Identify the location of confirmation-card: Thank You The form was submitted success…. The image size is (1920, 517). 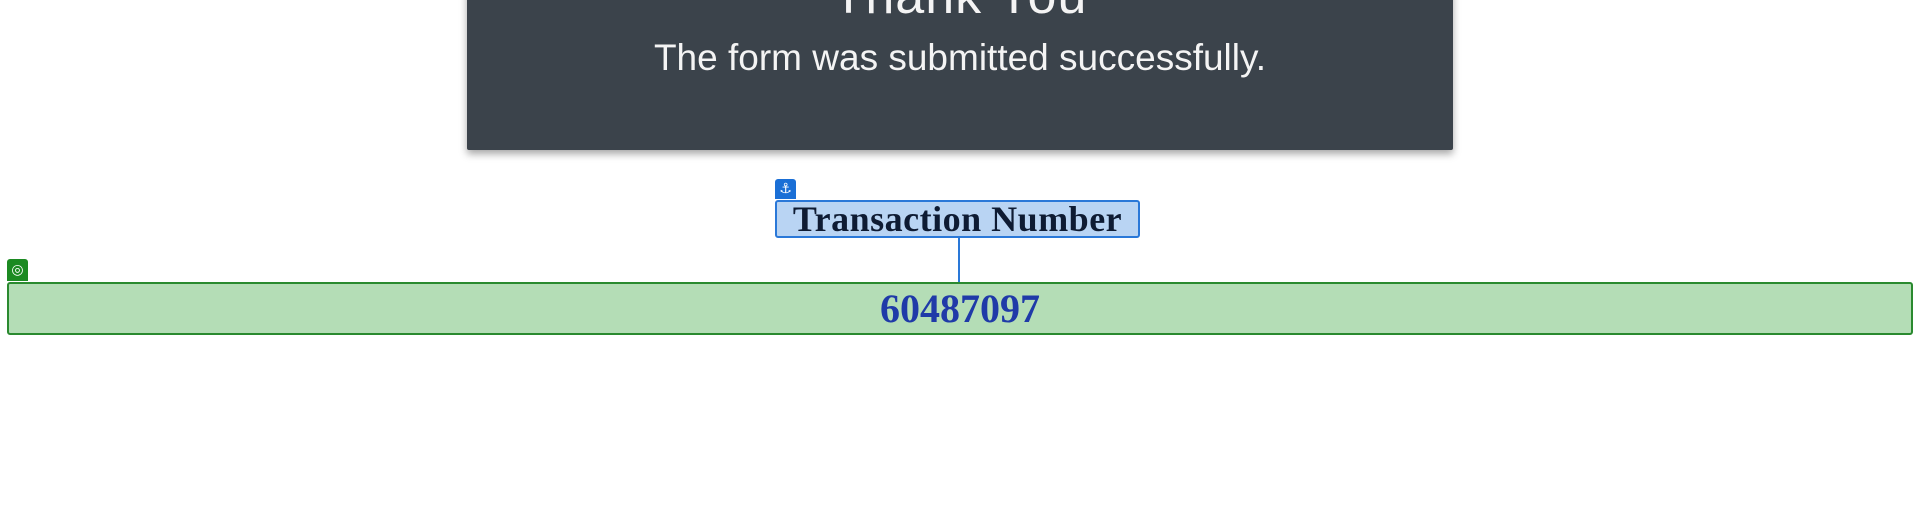
(960, 75).